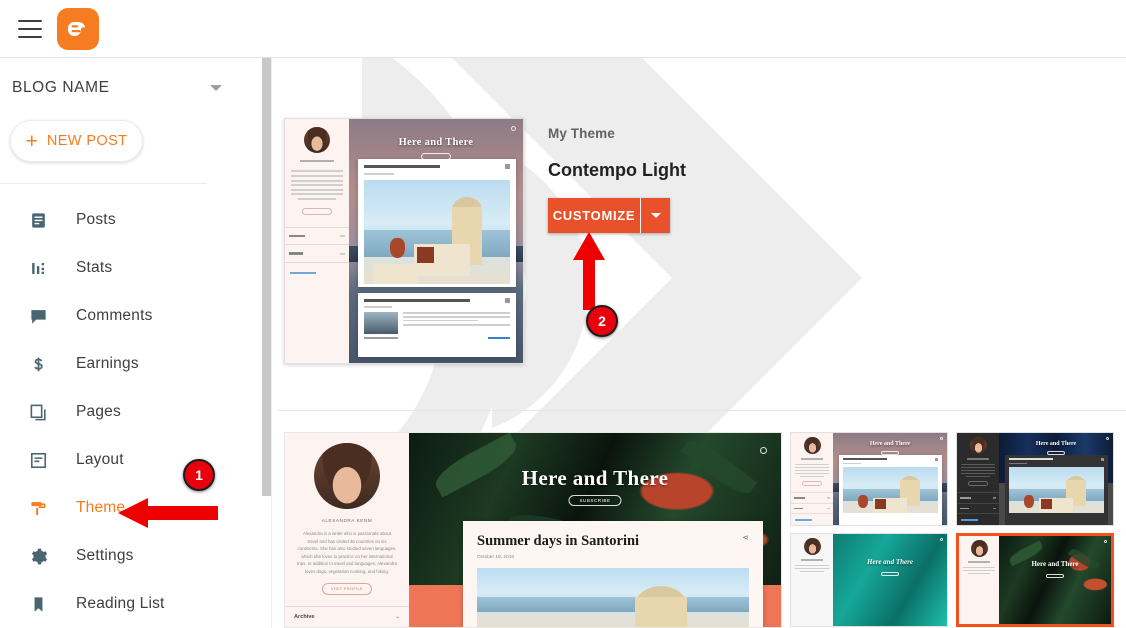 Image resolution: width=1126 pixels, height=628 pixels. I want to click on sidebar-item-posts: Posts, so click(131, 220).